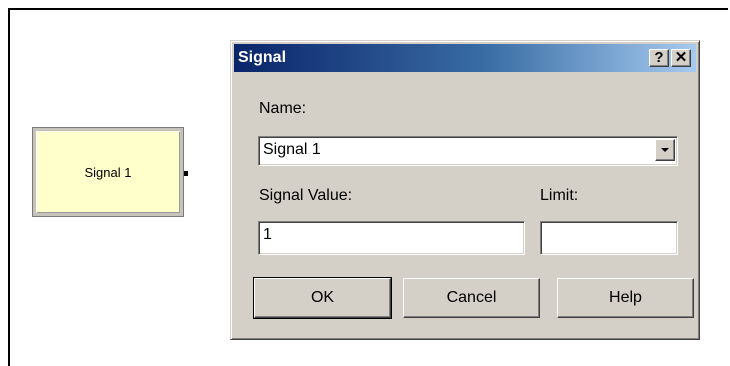 The width and height of the screenshot is (730, 366). I want to click on signal-module-block: Signal 1, so click(108, 172).